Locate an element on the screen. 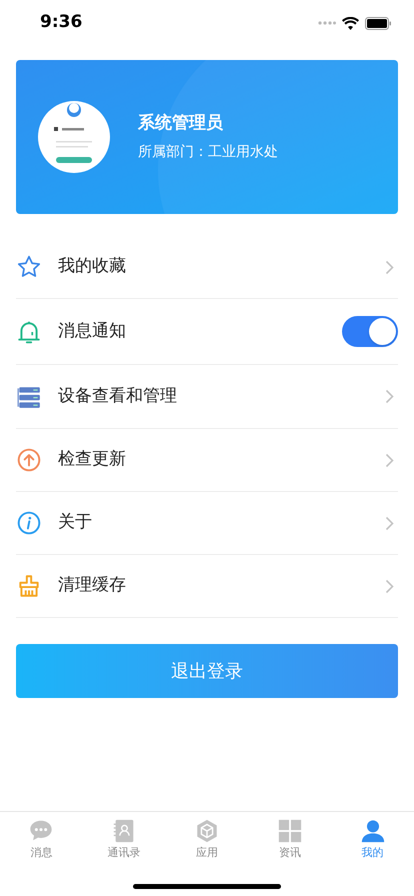 The width and height of the screenshot is (414, 896). up-arrow-circle-icon is located at coordinates (29, 460).